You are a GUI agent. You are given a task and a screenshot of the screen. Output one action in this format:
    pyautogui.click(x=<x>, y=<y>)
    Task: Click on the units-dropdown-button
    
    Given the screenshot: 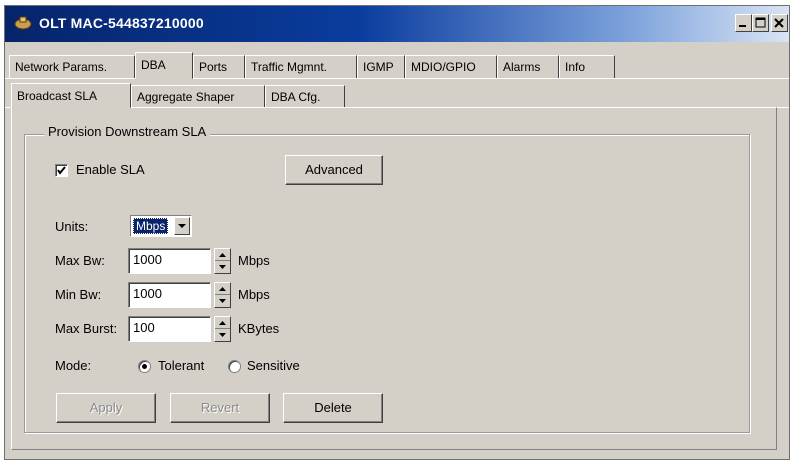 What is the action you would take?
    pyautogui.click(x=182, y=226)
    